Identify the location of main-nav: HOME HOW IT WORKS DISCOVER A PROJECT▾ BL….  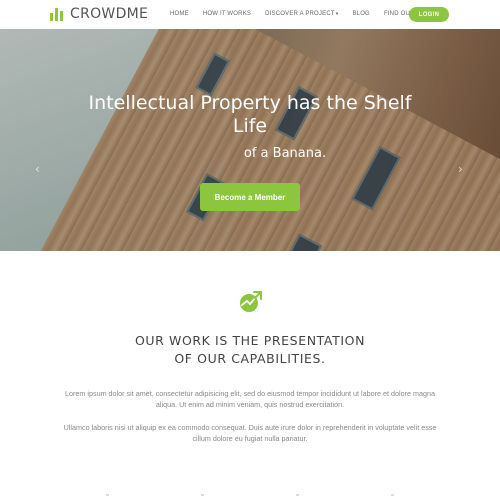
(309, 14).